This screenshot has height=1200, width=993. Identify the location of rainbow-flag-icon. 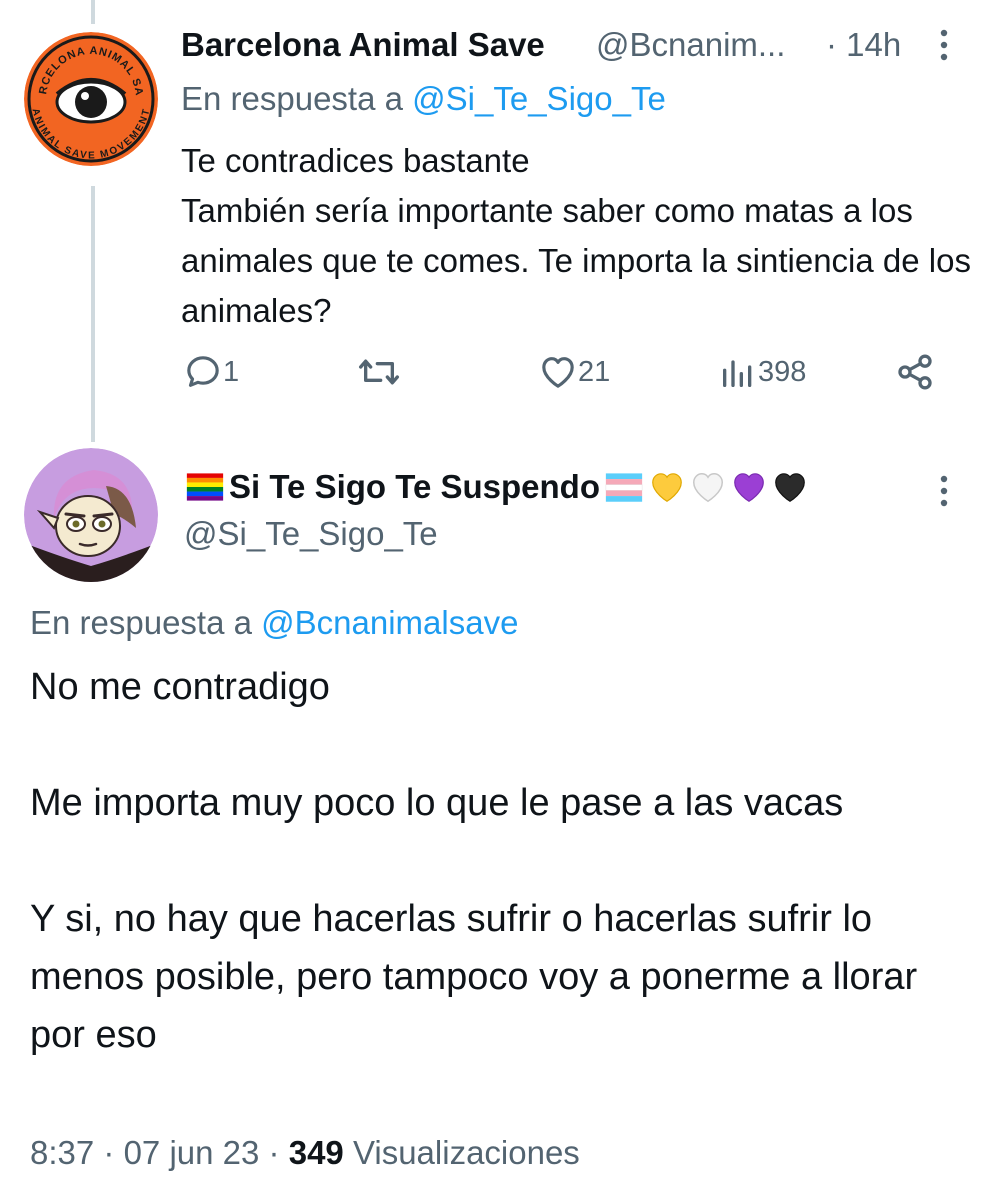
(205, 487).